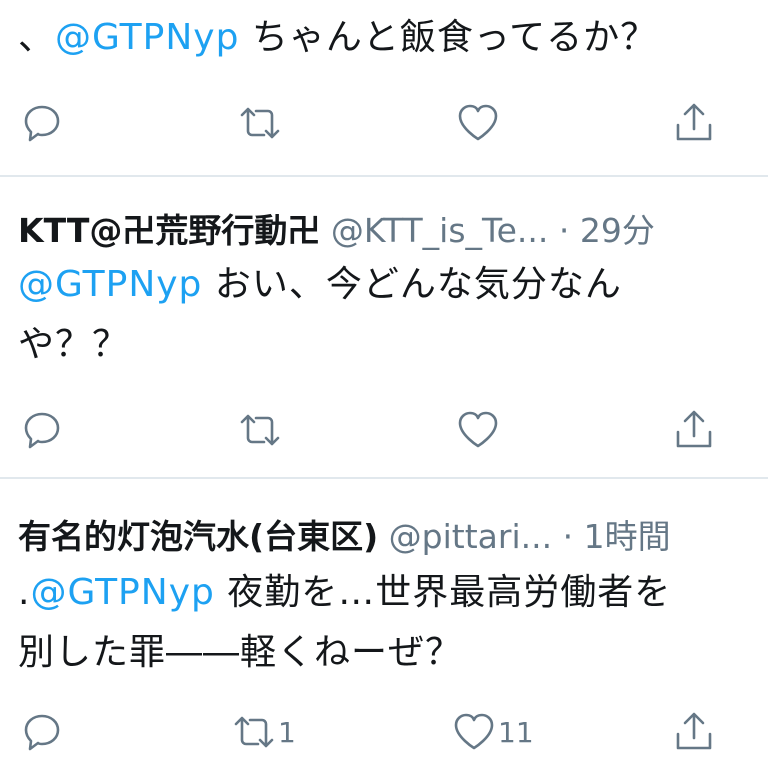  I want to click on tweet-body: ちゃんと飯食ってるか？, so click(448, 37).